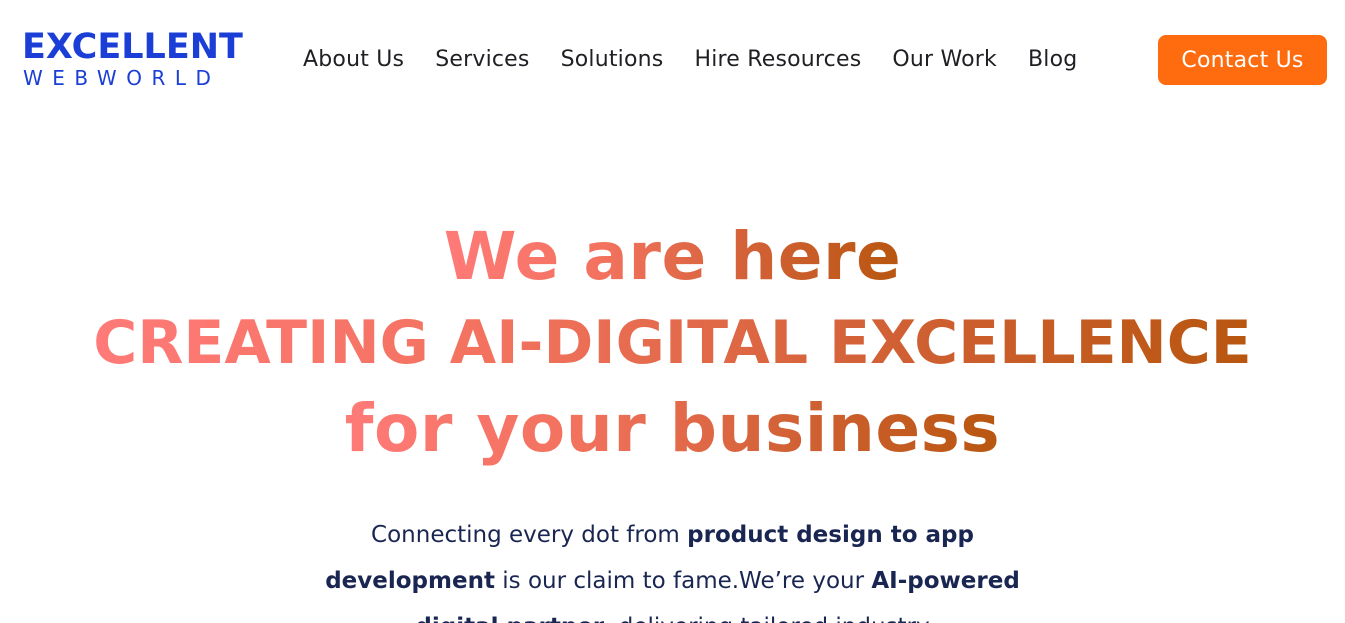 The width and height of the screenshot is (1345, 623). Describe the element at coordinates (672, 429) in the screenshot. I see `hero-heading-line-3: for your business` at that location.